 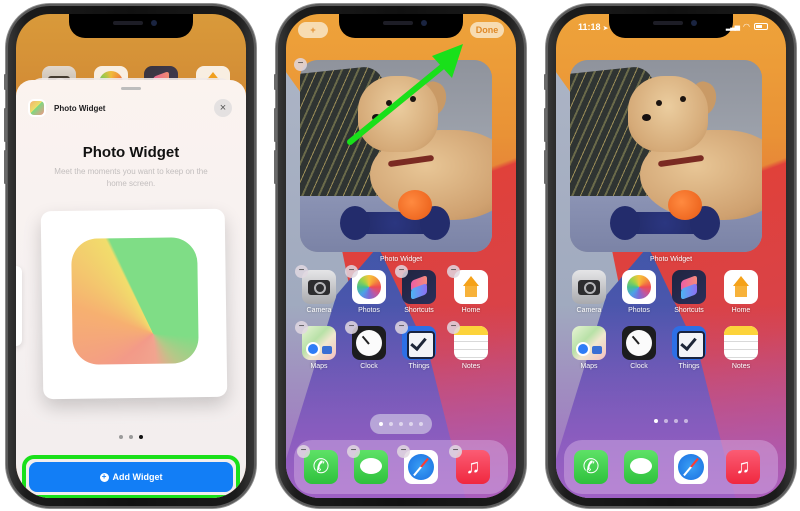 What do you see at coordinates (591, 467) in the screenshot?
I see `dock-app-phone` at bounding box center [591, 467].